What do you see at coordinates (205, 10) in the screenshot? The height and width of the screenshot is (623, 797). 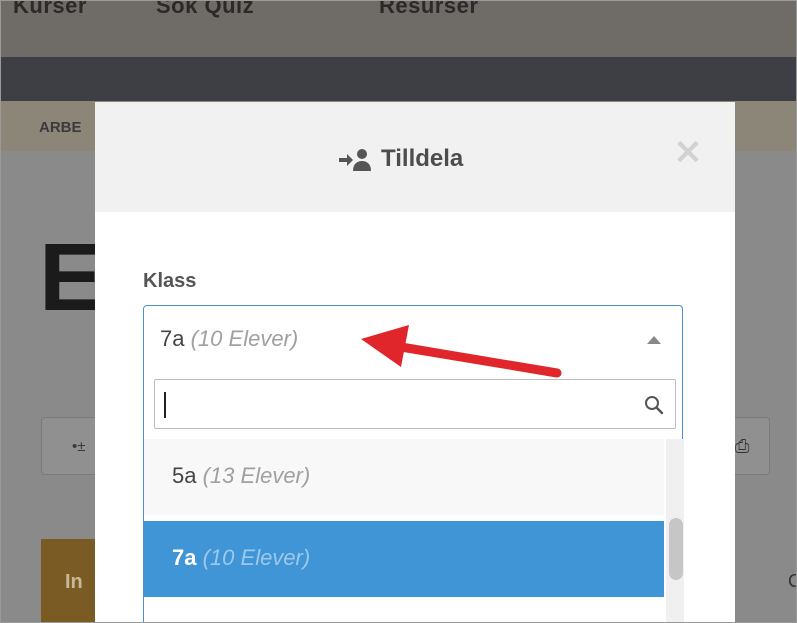 I see `nav-item-sok-quiz: Sök Quiz` at bounding box center [205, 10].